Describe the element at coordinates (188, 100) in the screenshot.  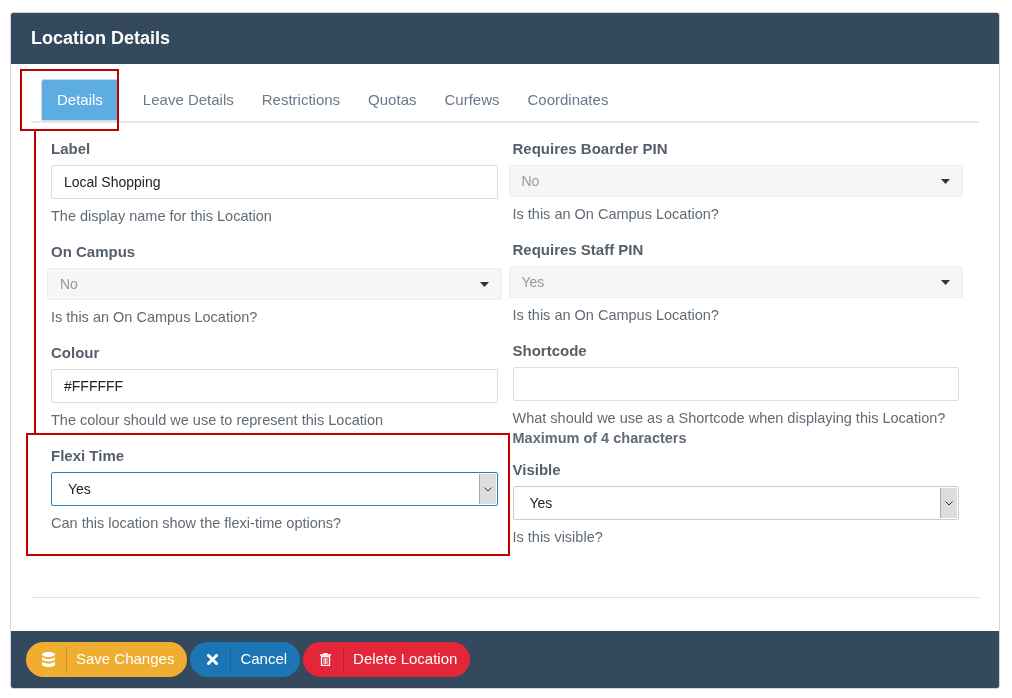
I see `tab: Leave Details` at that location.